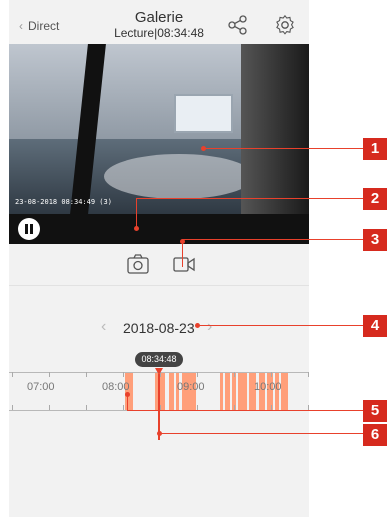 The width and height of the screenshot is (390, 517). I want to click on page-title: Galerie, so click(159, 17).